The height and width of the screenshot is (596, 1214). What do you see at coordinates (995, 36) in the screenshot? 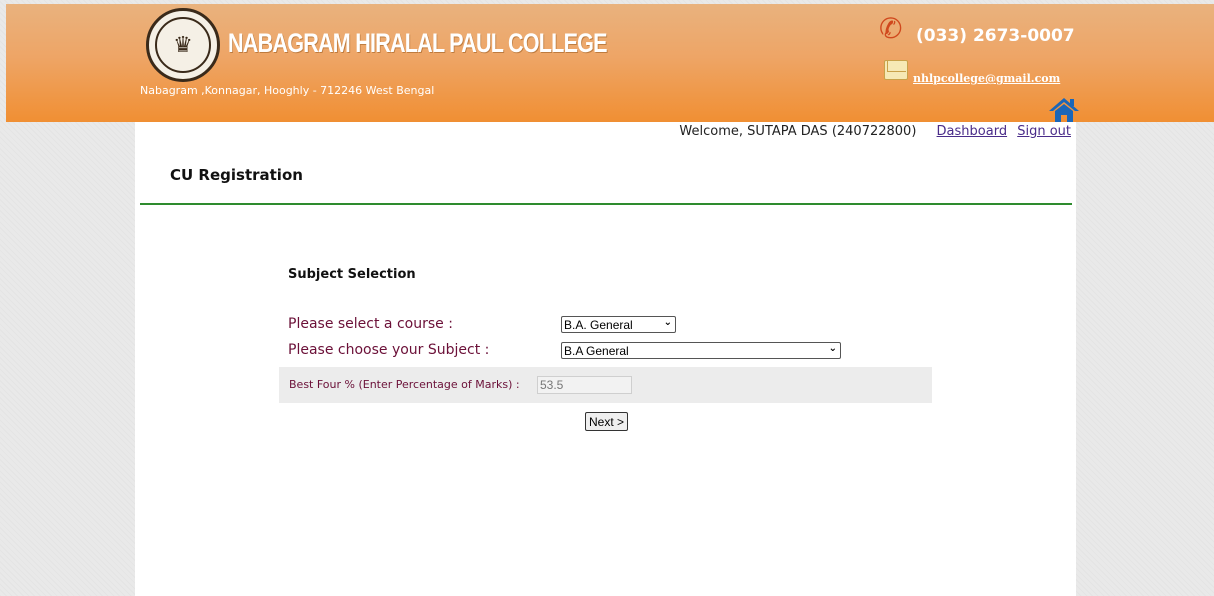
I see `phone-number: (033) 2673-0007` at bounding box center [995, 36].